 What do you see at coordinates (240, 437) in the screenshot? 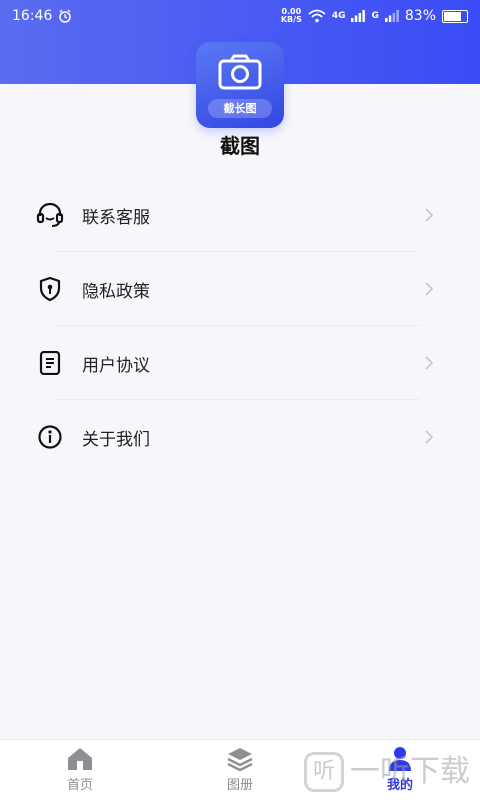
I see `menu-item-about-us: 关于我们` at bounding box center [240, 437].